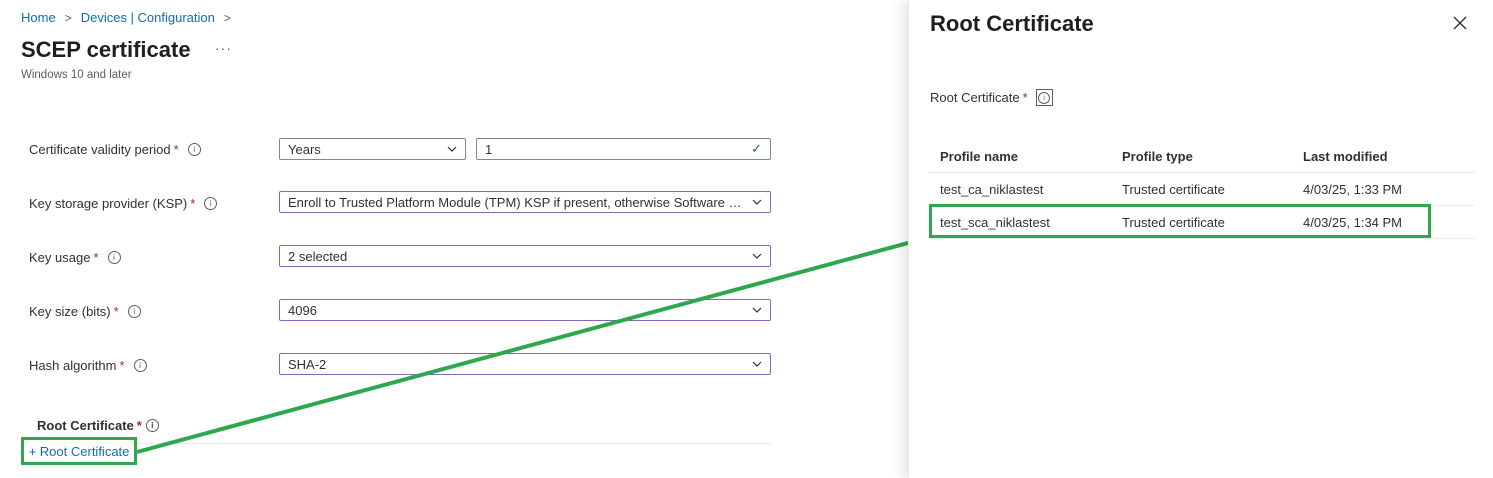 The height and width of the screenshot is (478, 1493). Describe the element at coordinates (70, 311) in the screenshot. I see `key-size-label-text: Key size (bits)` at that location.